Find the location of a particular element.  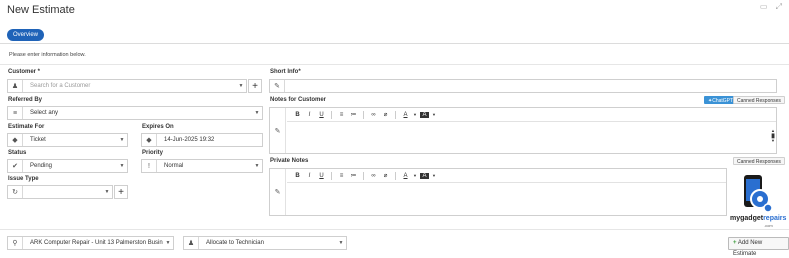

tab-overview: Overview is located at coordinates (26, 35).